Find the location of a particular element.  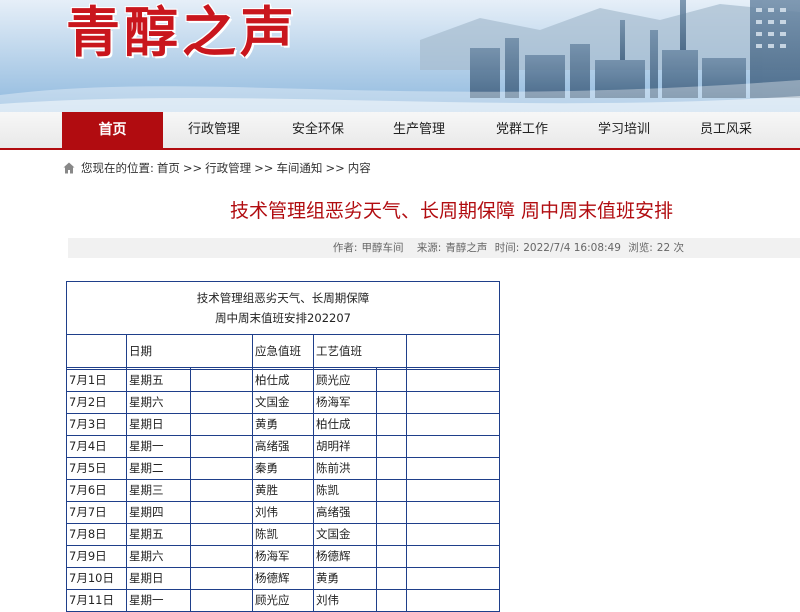

emergency-duty-cell: 黄勇 is located at coordinates (283, 424).